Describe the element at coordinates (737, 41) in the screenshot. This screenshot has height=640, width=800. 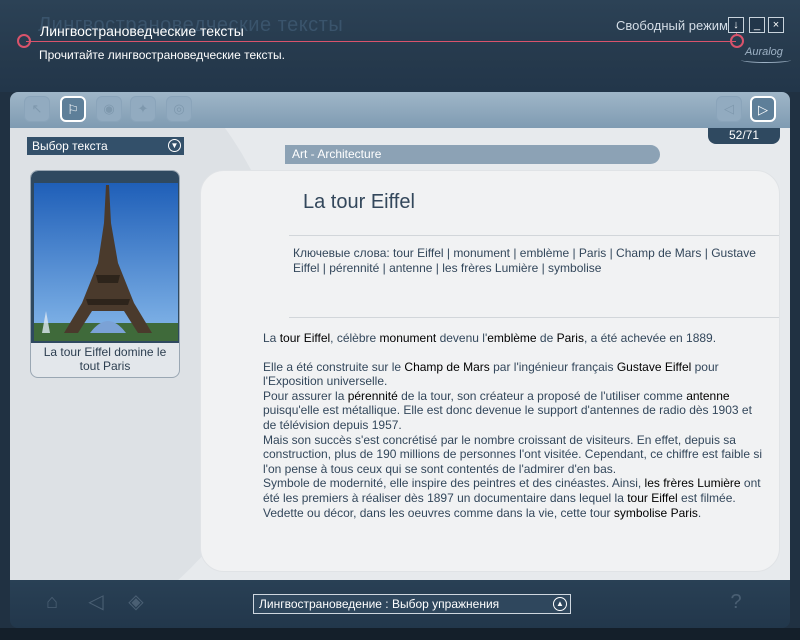
I see `header-ring-icon-right` at that location.